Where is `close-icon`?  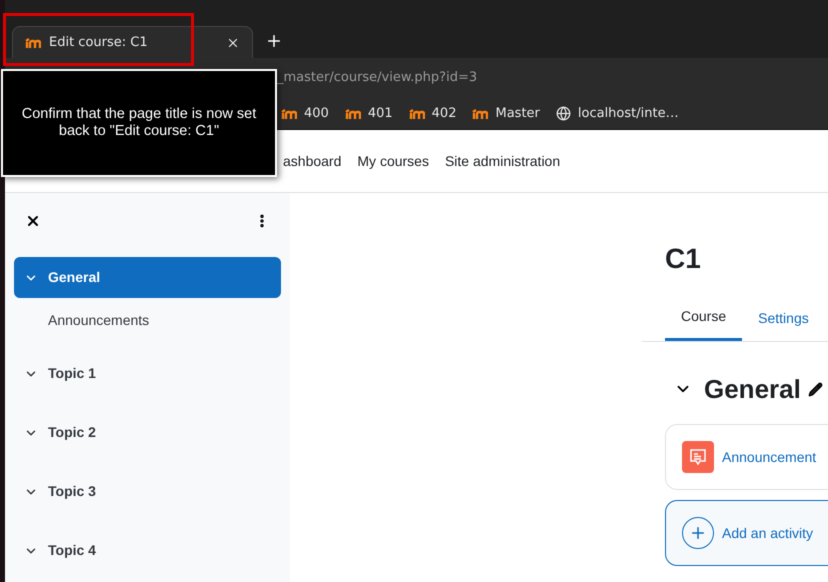 close-icon is located at coordinates (33, 221).